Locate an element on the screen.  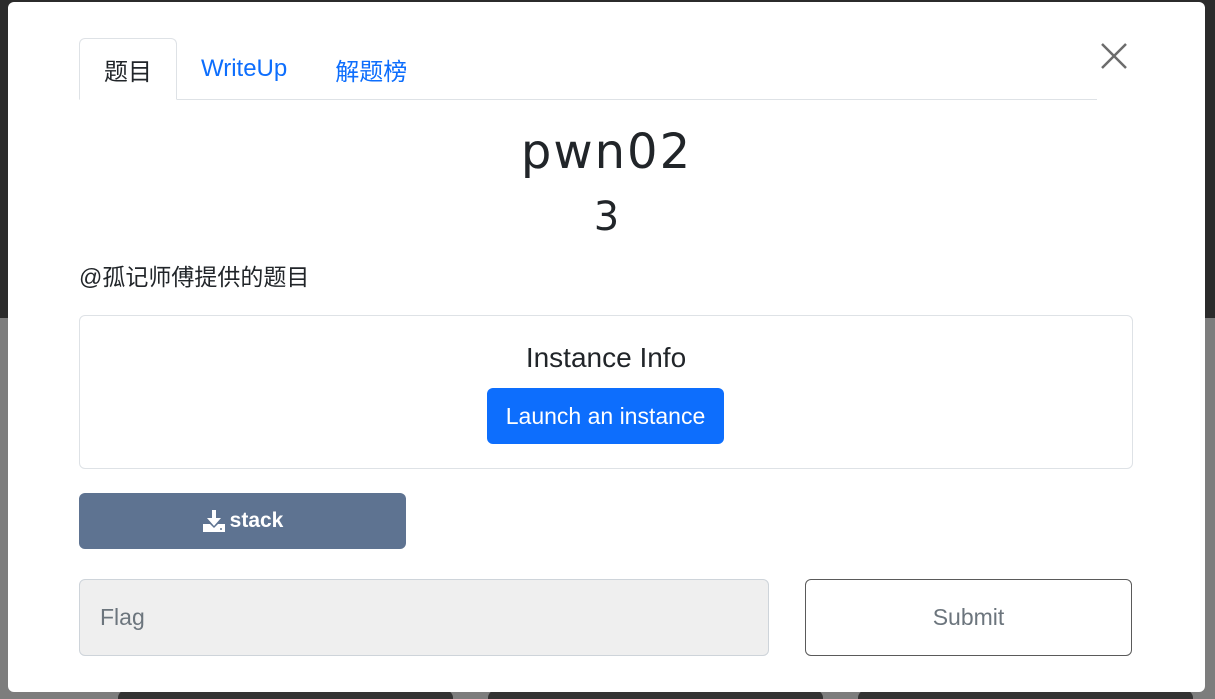
close-icon is located at coordinates (1114, 56).